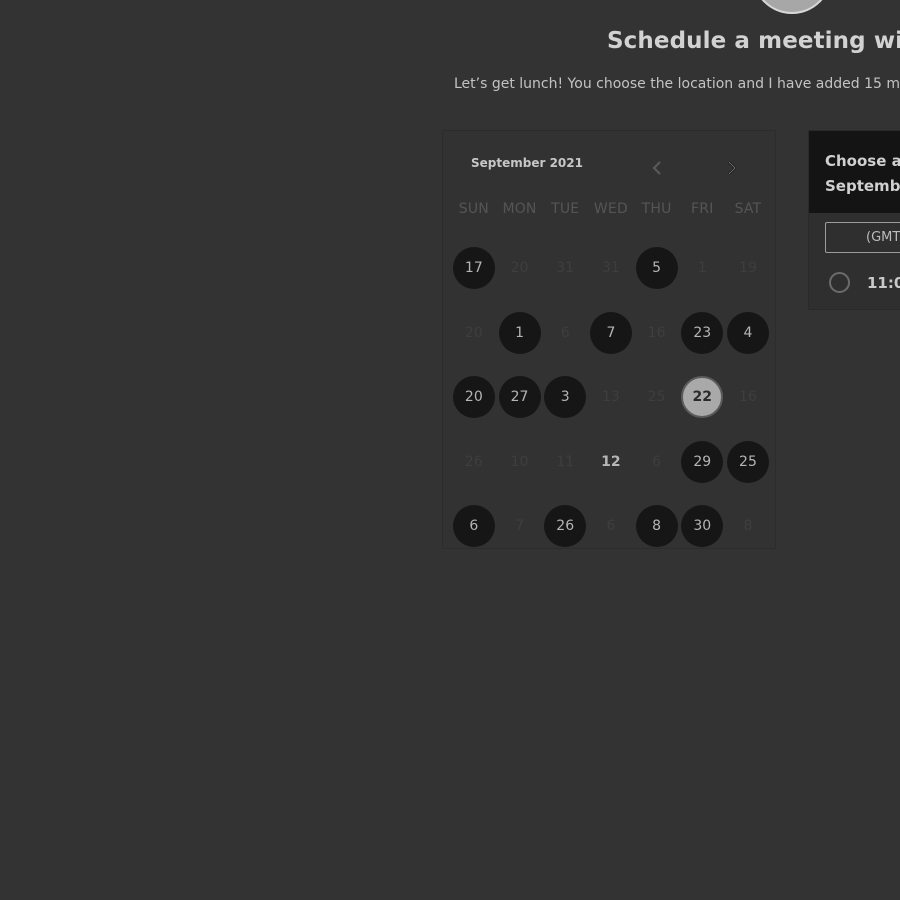  Describe the element at coordinates (854, 220) in the screenshot. I see `time-slot-panel: Choose a Septembe (GMT 11:0` at that location.